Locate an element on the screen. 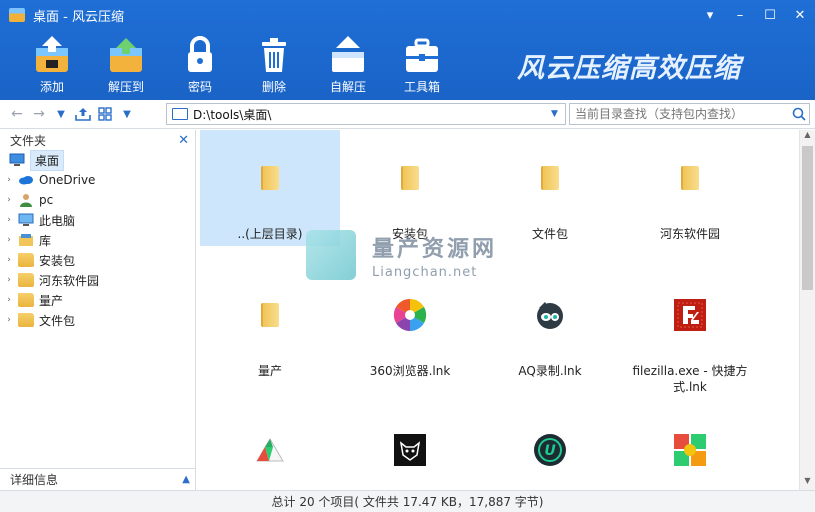  tree-item-pc-user: › pc is located at coordinates (97, 200).